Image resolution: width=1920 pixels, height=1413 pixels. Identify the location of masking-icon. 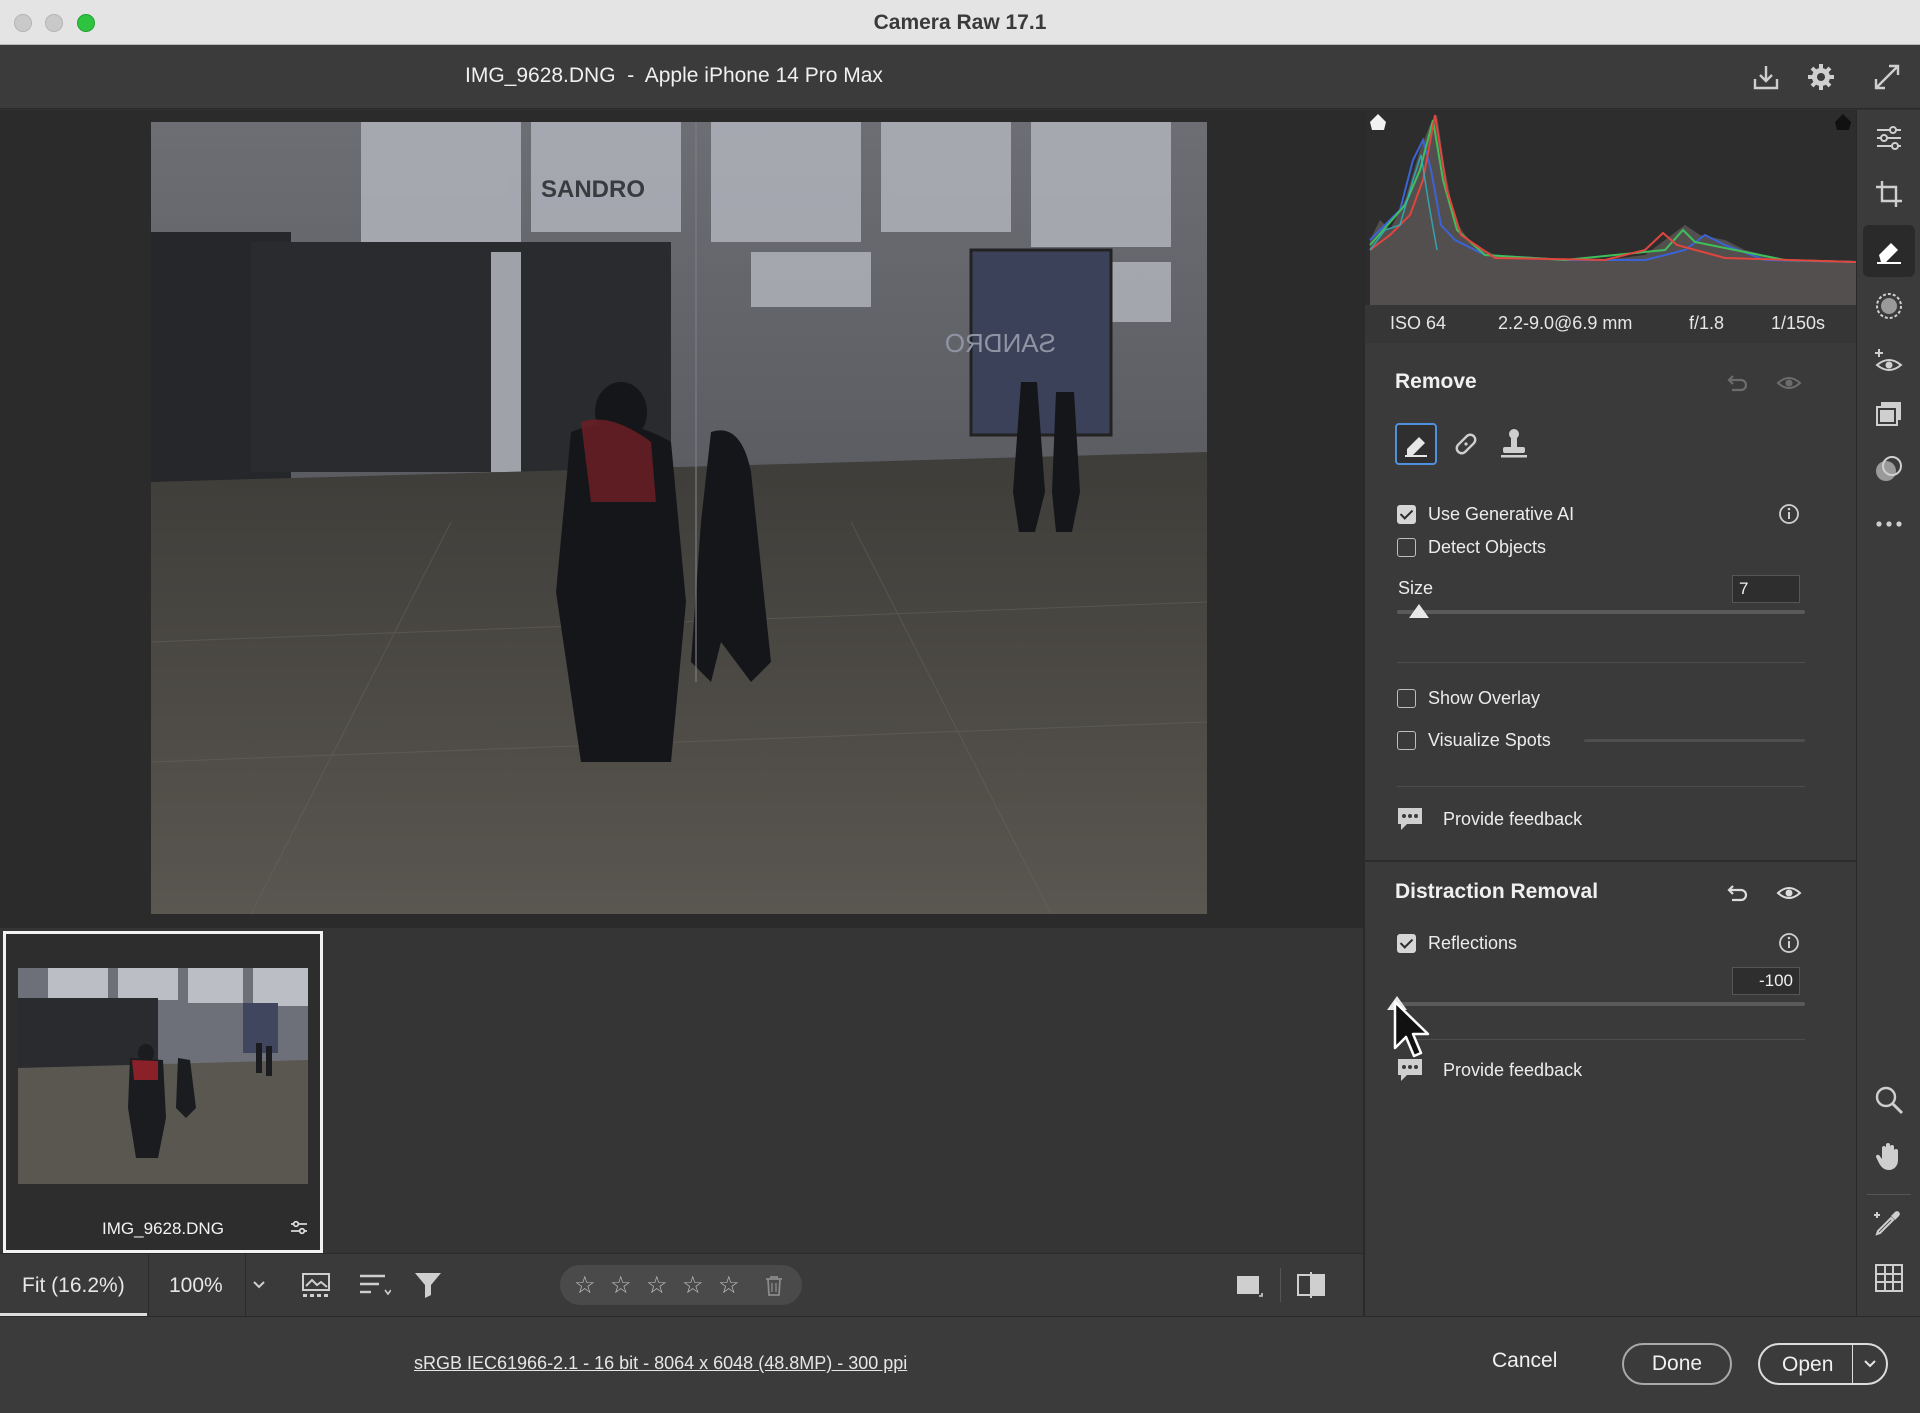
(1889, 306).